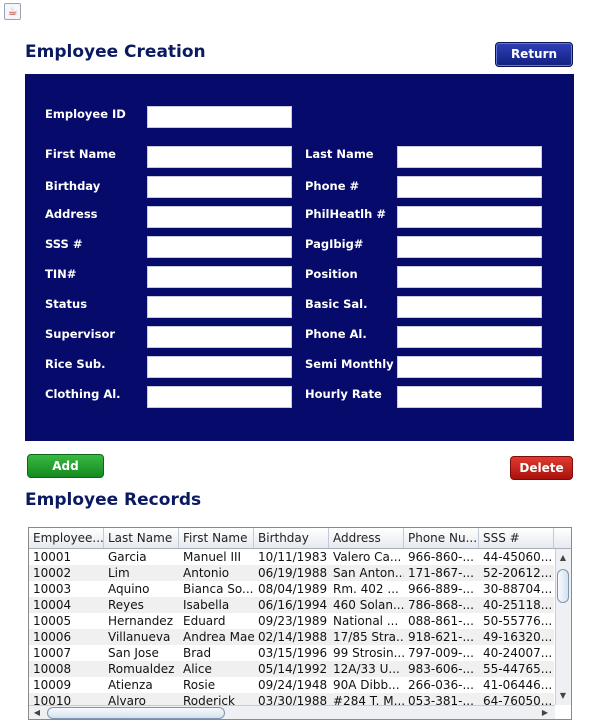  Describe the element at coordinates (52, 589) in the screenshot. I see `table-cell: 10003` at that location.